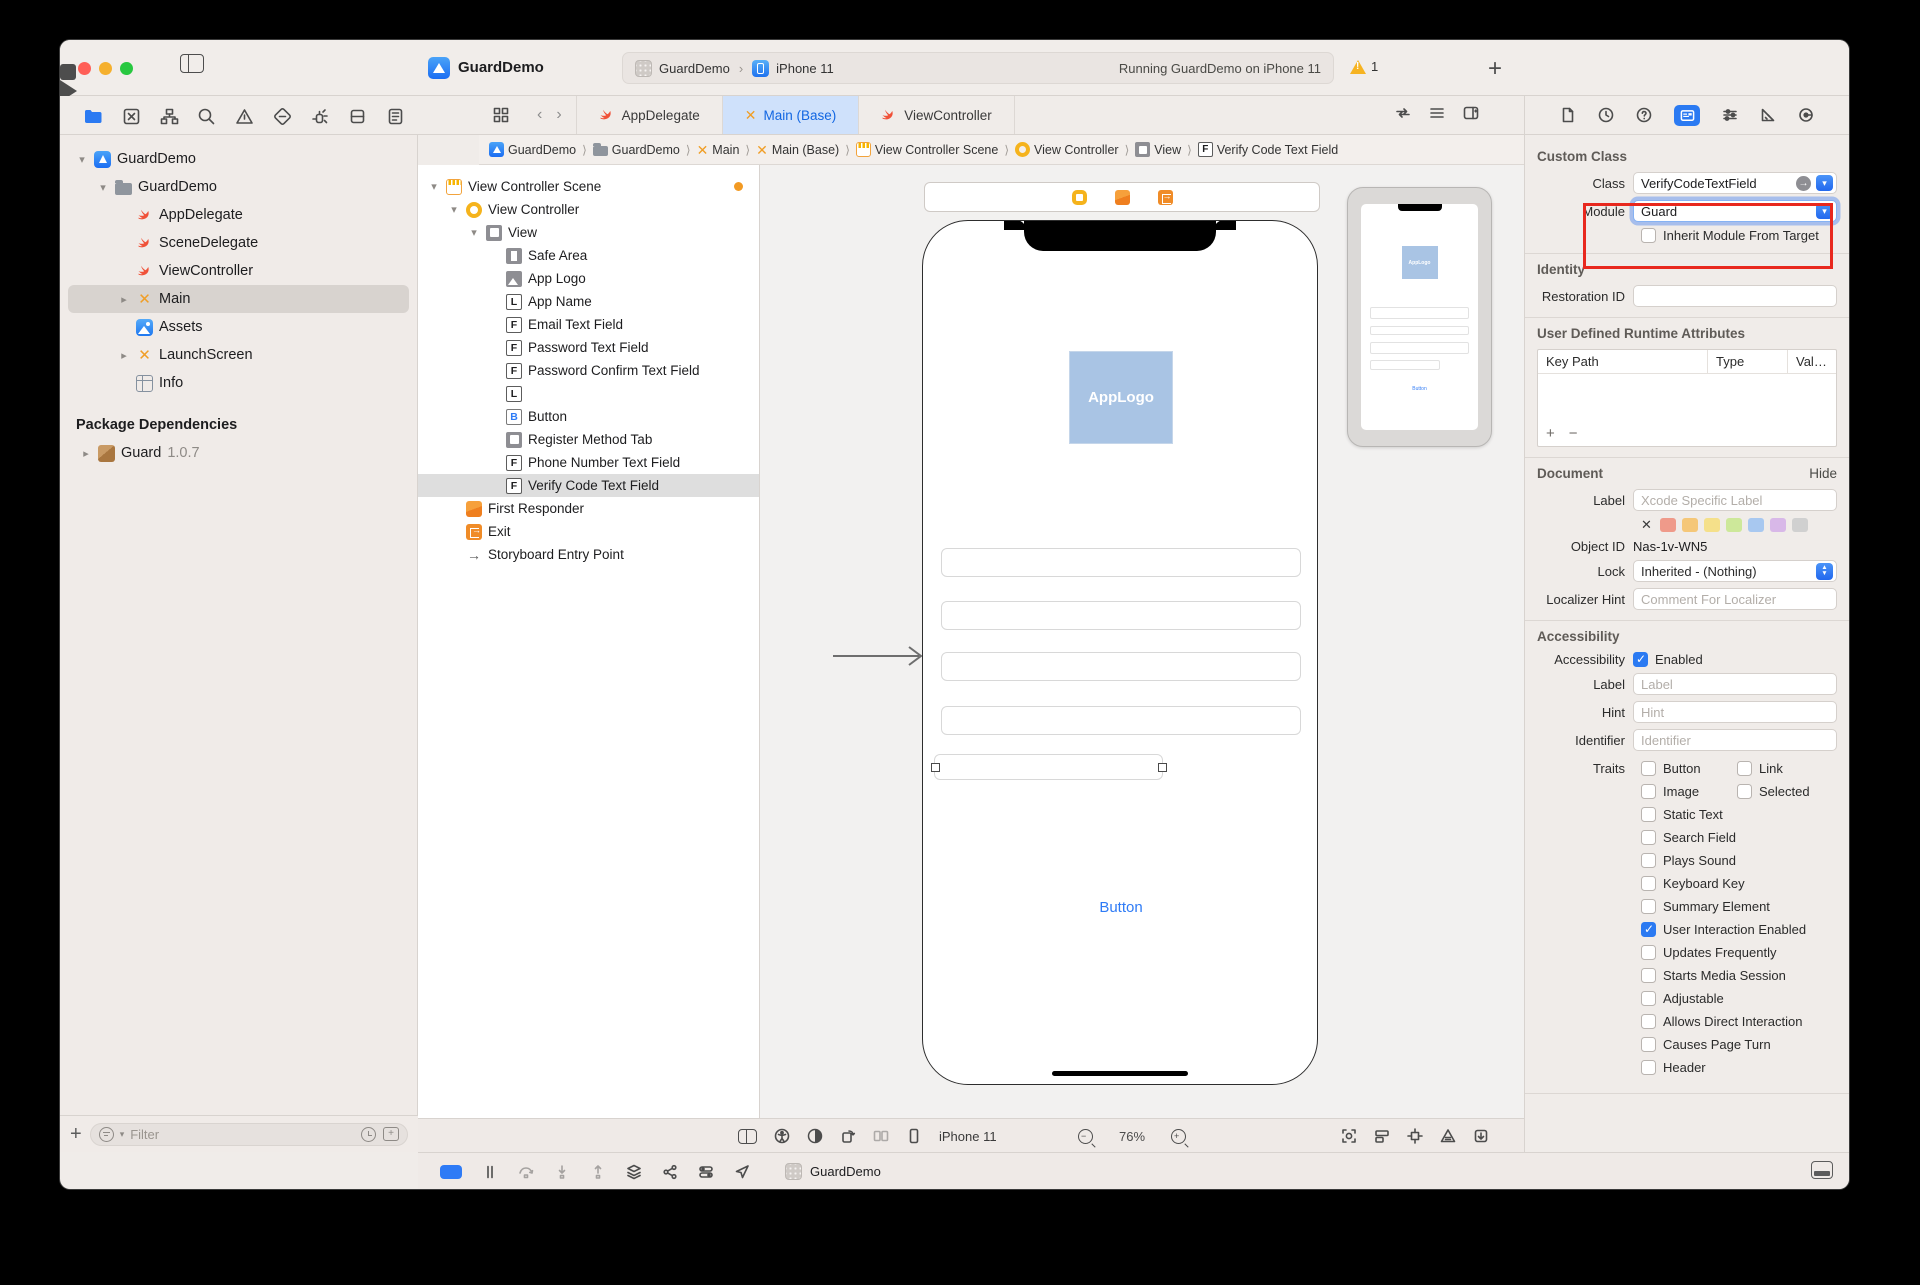 The height and width of the screenshot is (1285, 1920). What do you see at coordinates (1364, 66) in the screenshot?
I see `warning-badge: 1` at bounding box center [1364, 66].